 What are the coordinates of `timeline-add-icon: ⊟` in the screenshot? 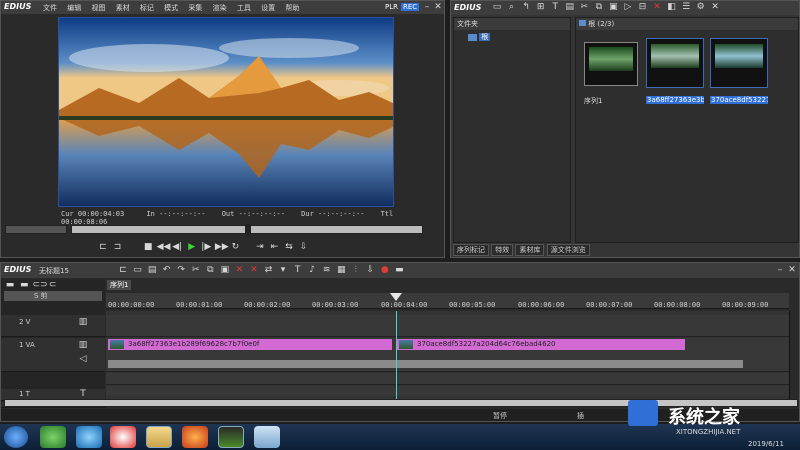 It's located at (642, 7).